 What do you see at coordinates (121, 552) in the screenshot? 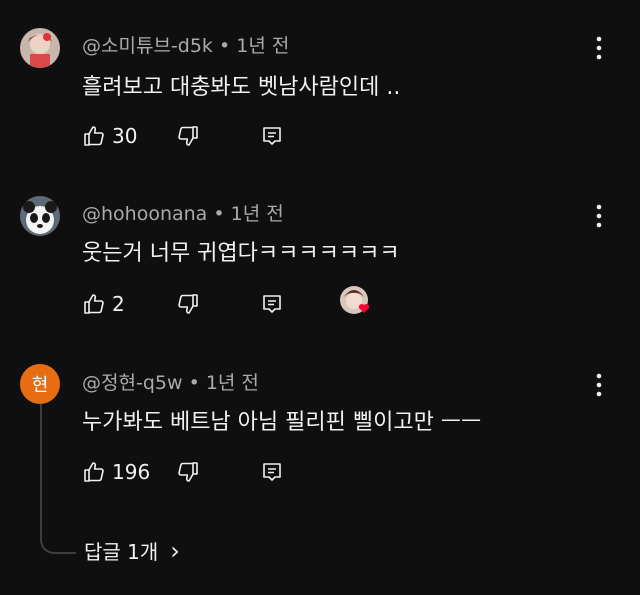
I see `replies-label: 답글 1개` at bounding box center [121, 552].